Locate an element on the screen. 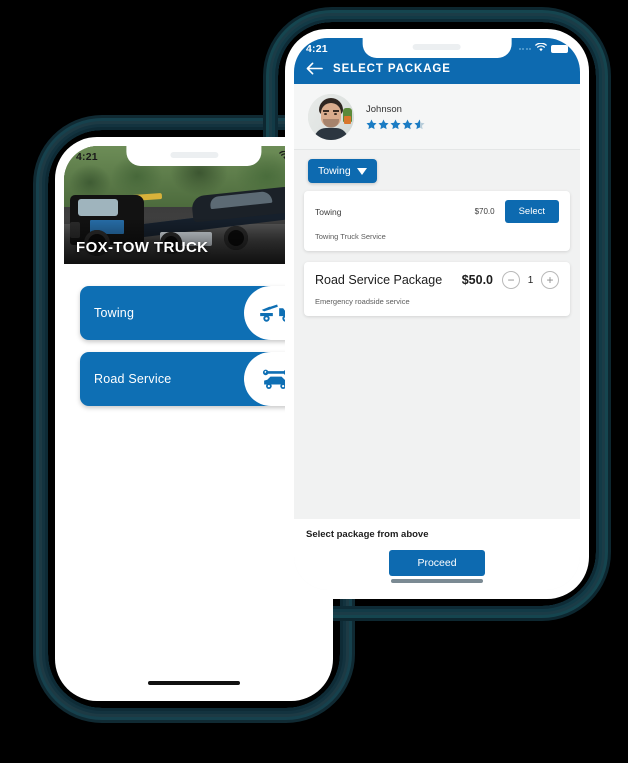  avatar-eye-right is located at coordinates (335, 114).